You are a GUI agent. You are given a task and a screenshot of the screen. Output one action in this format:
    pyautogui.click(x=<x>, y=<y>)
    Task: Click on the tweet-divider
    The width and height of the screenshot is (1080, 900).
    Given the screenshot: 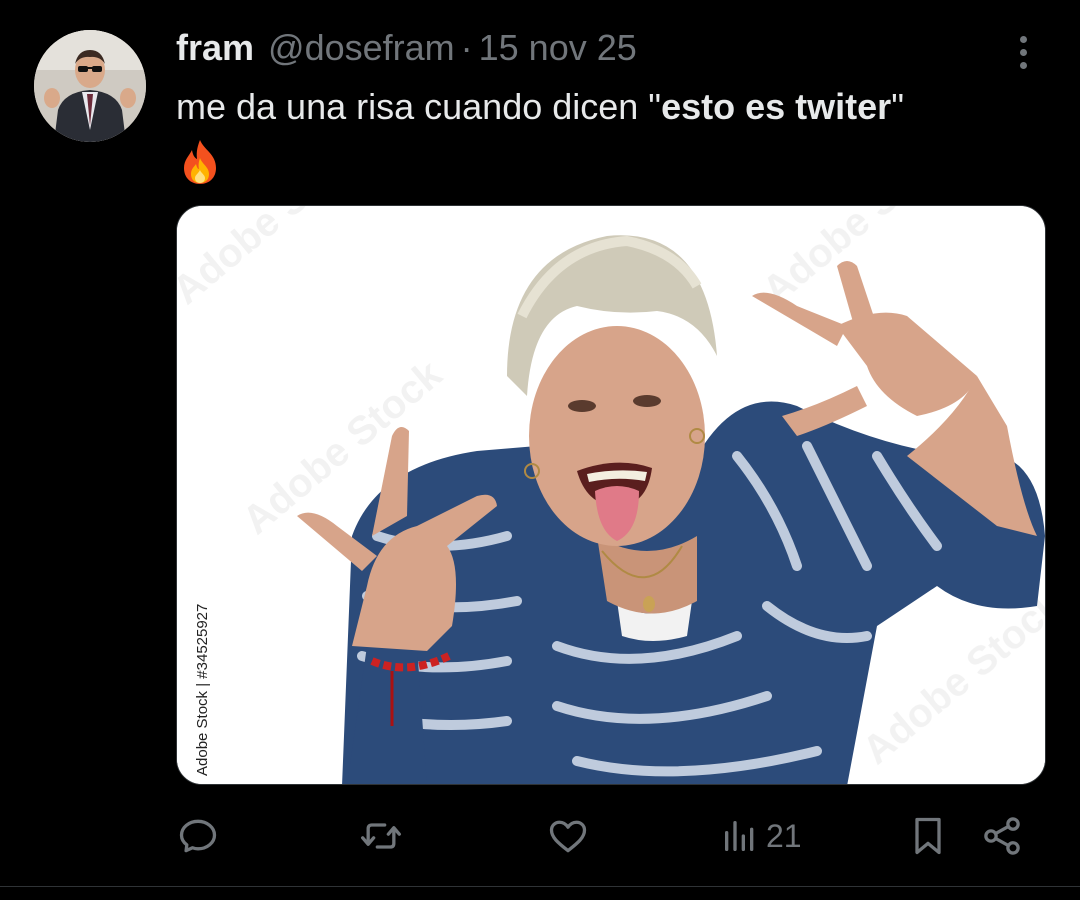 What is the action you would take?
    pyautogui.click(x=540, y=886)
    